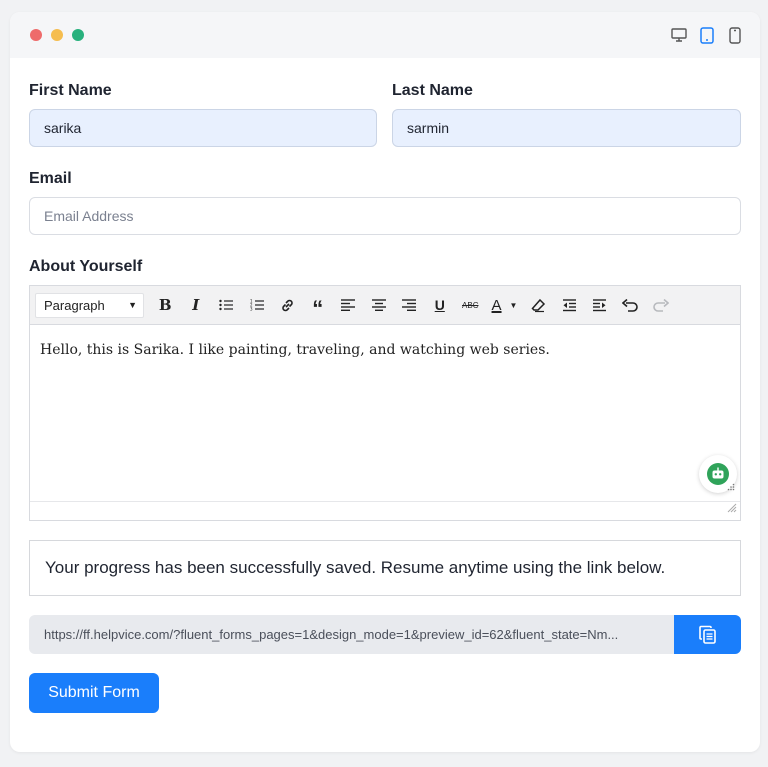 This screenshot has width=768, height=767. What do you see at coordinates (86, 266) in the screenshot?
I see `about-label: About Yourself` at bounding box center [86, 266].